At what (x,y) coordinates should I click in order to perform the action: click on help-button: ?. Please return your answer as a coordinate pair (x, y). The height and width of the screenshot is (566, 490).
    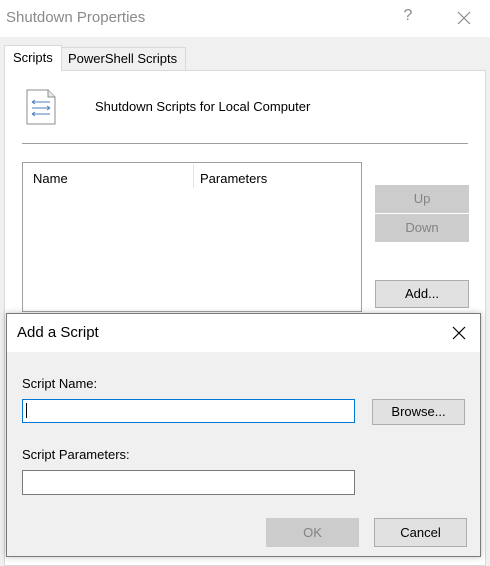
    Looking at the image, I should click on (408, 16).